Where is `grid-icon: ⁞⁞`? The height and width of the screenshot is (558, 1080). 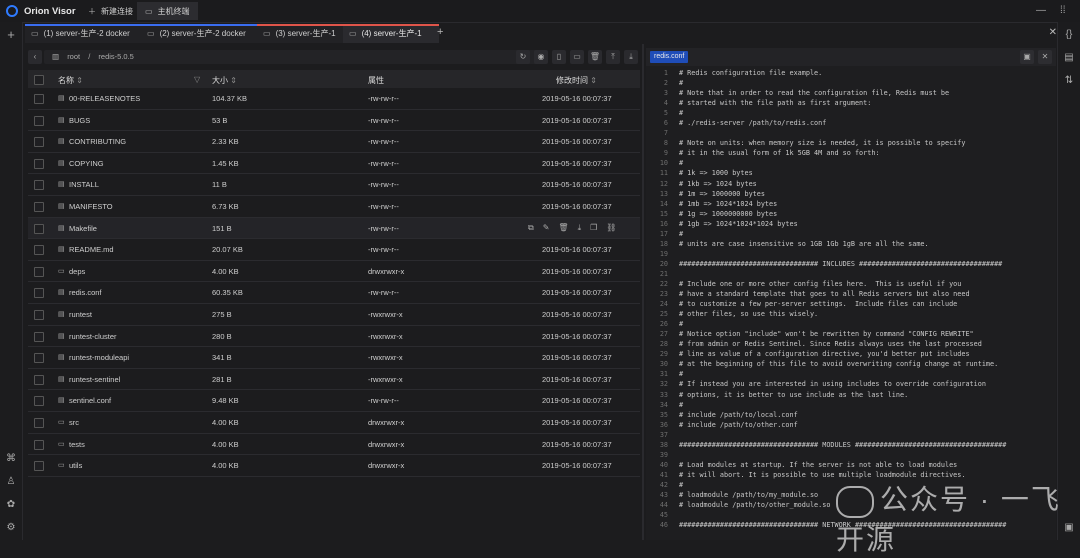
grid-icon: ⁞⁞ is located at coordinates (1063, 10).